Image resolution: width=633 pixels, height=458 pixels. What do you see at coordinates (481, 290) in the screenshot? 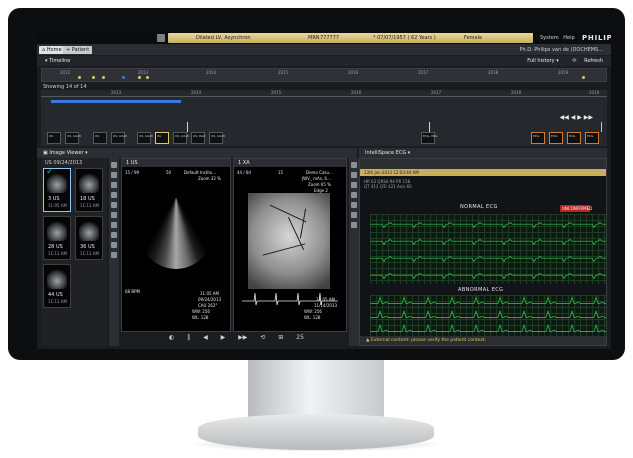
I see `abnormal-ecg-label: ABNORMAL ECG` at bounding box center [481, 290].